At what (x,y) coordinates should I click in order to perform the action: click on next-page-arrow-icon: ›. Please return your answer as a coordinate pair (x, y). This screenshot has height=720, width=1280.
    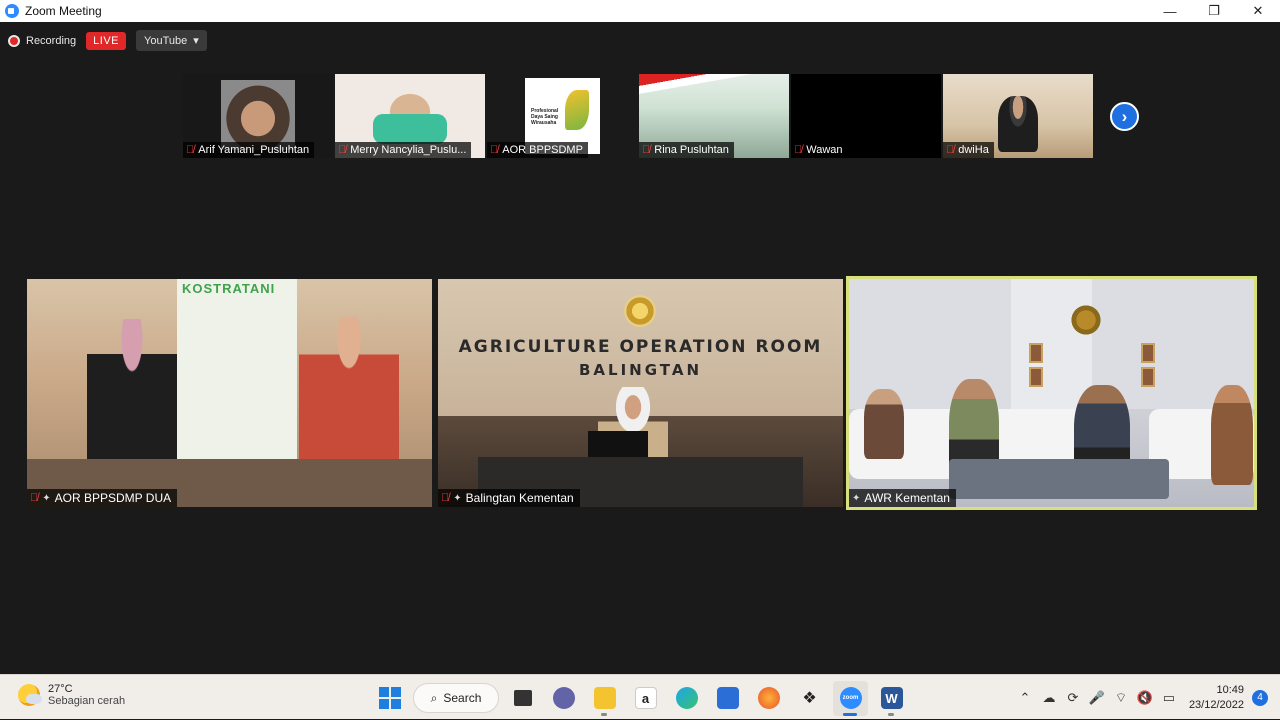
    Looking at the image, I should click on (1124, 116).